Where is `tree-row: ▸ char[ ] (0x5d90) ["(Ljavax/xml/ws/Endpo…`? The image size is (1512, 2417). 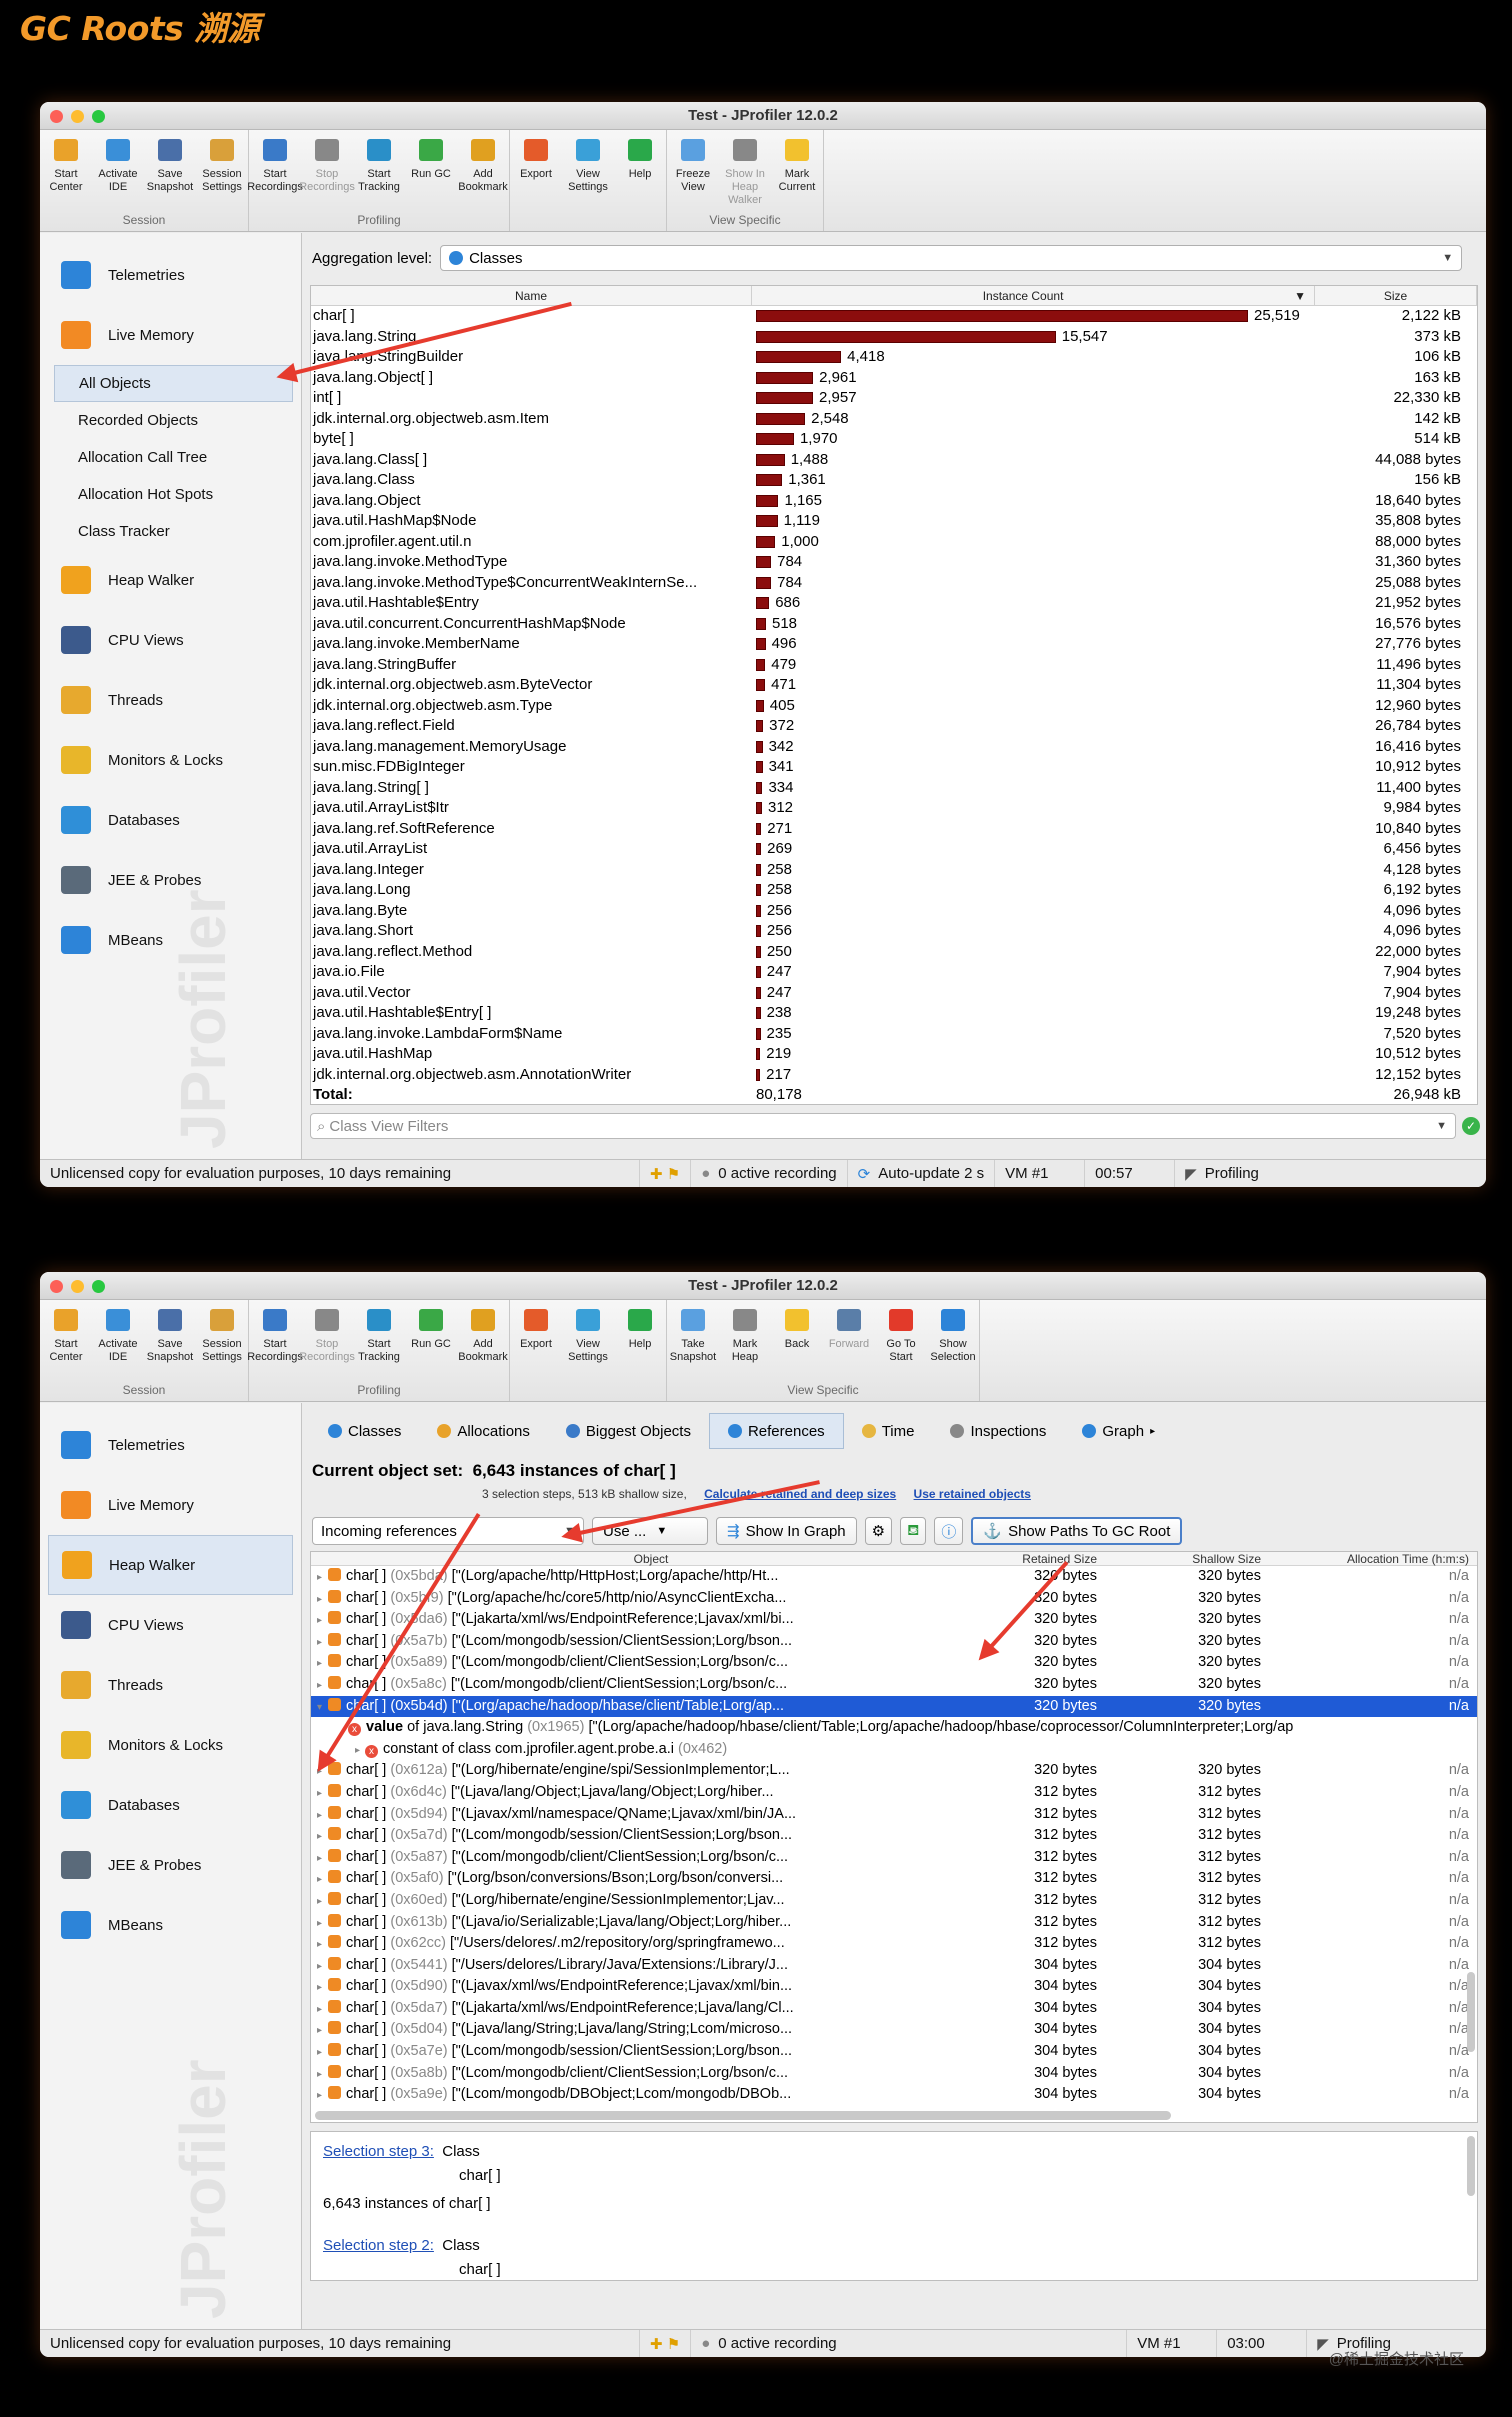
tree-row: ▸ char[ ] (0x5d90) ["(Ljavax/xml/ws/Endpo… is located at coordinates (894, 1987).